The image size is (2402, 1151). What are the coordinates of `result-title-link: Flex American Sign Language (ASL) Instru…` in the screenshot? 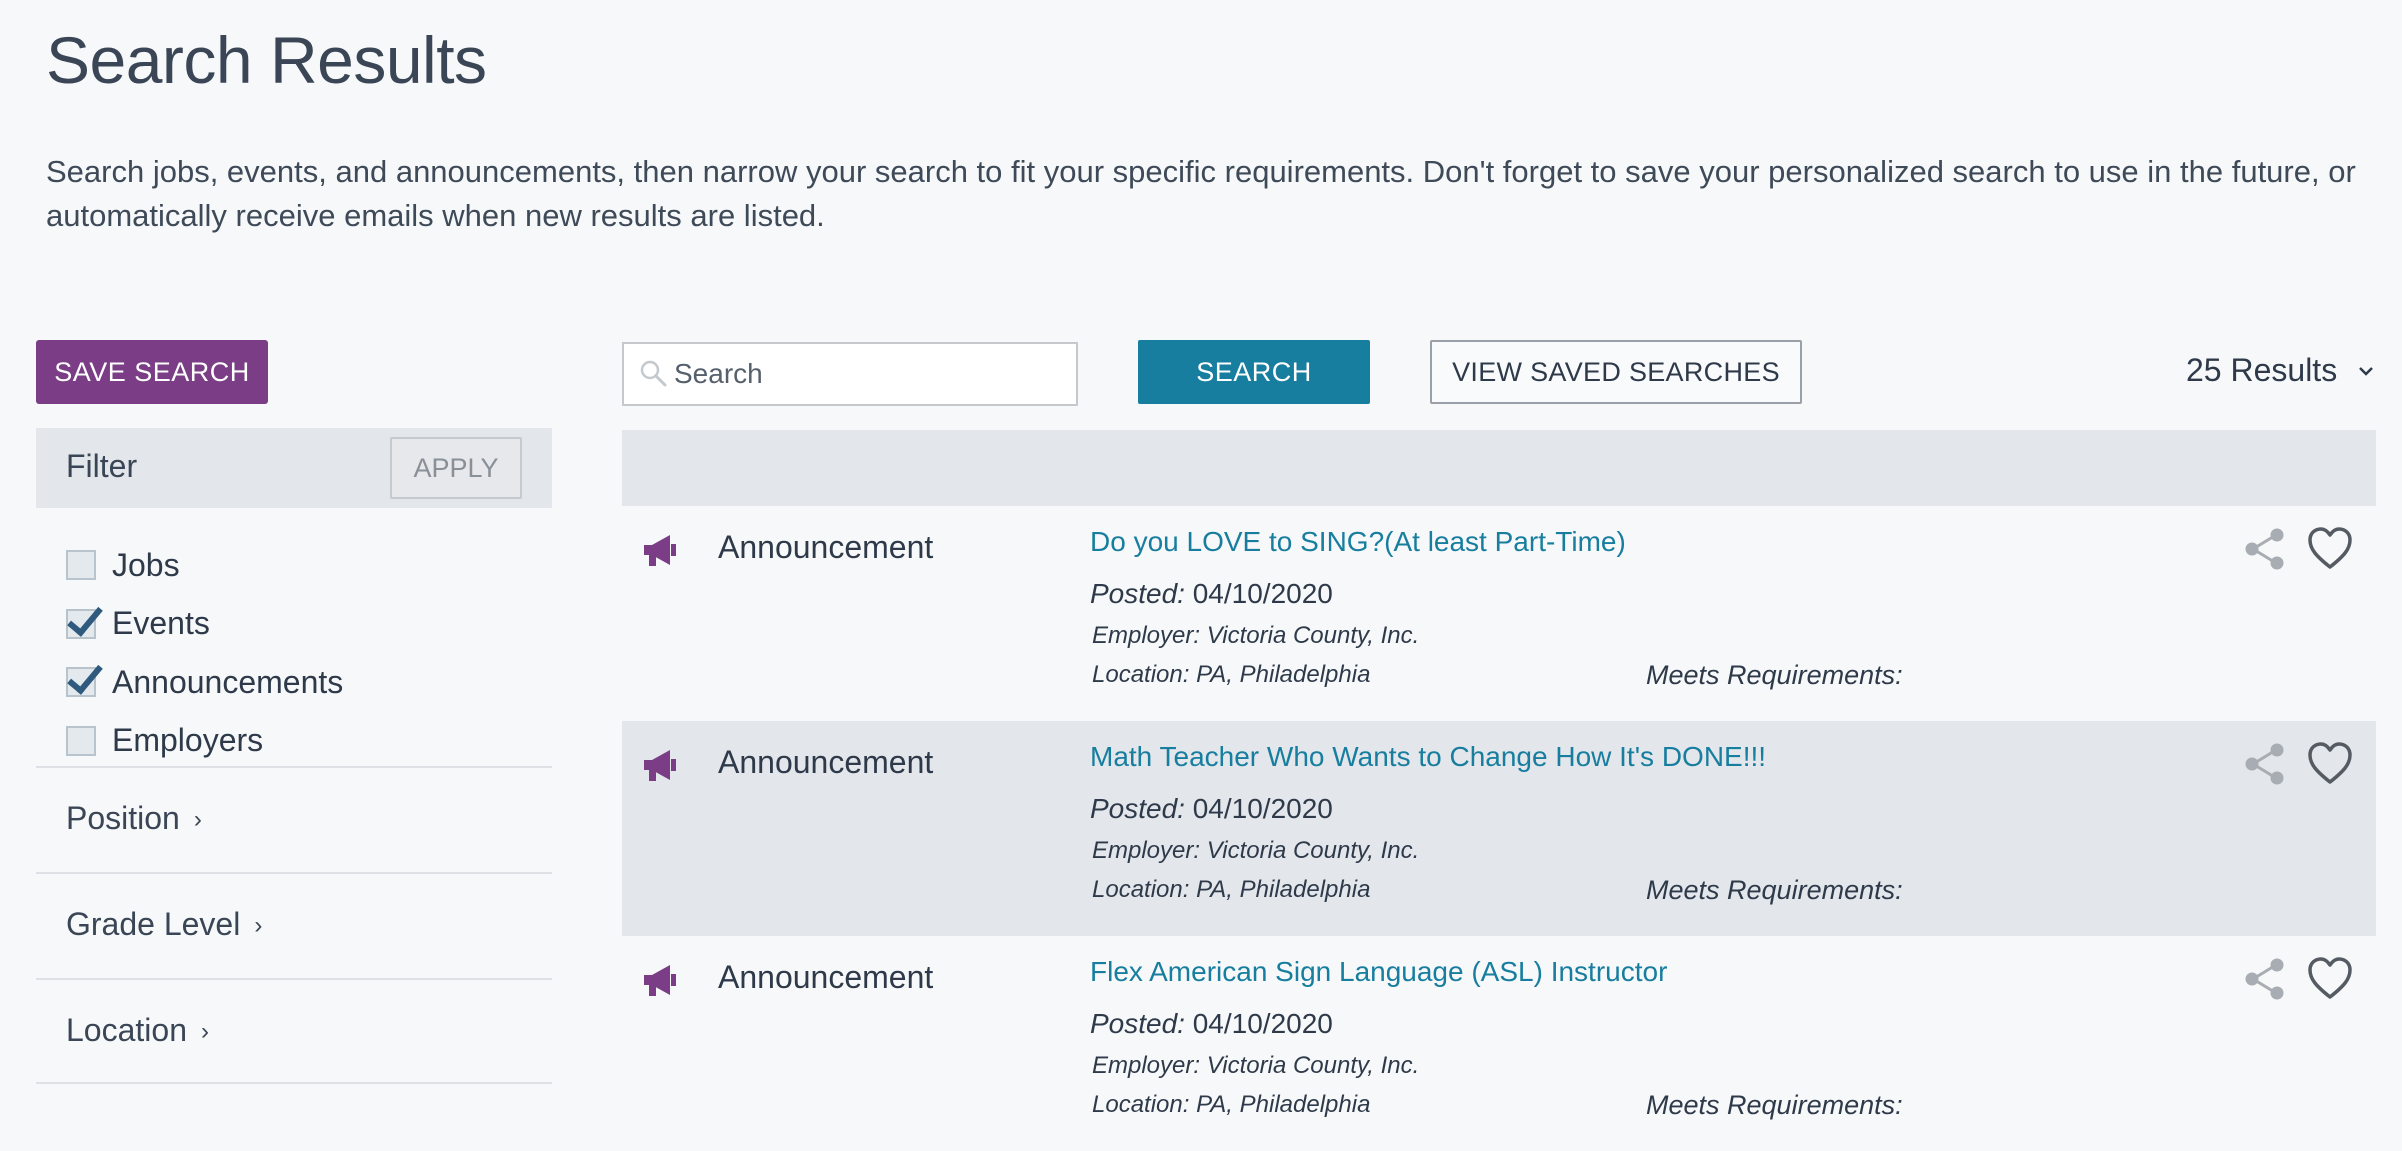 It's located at (1378, 972).